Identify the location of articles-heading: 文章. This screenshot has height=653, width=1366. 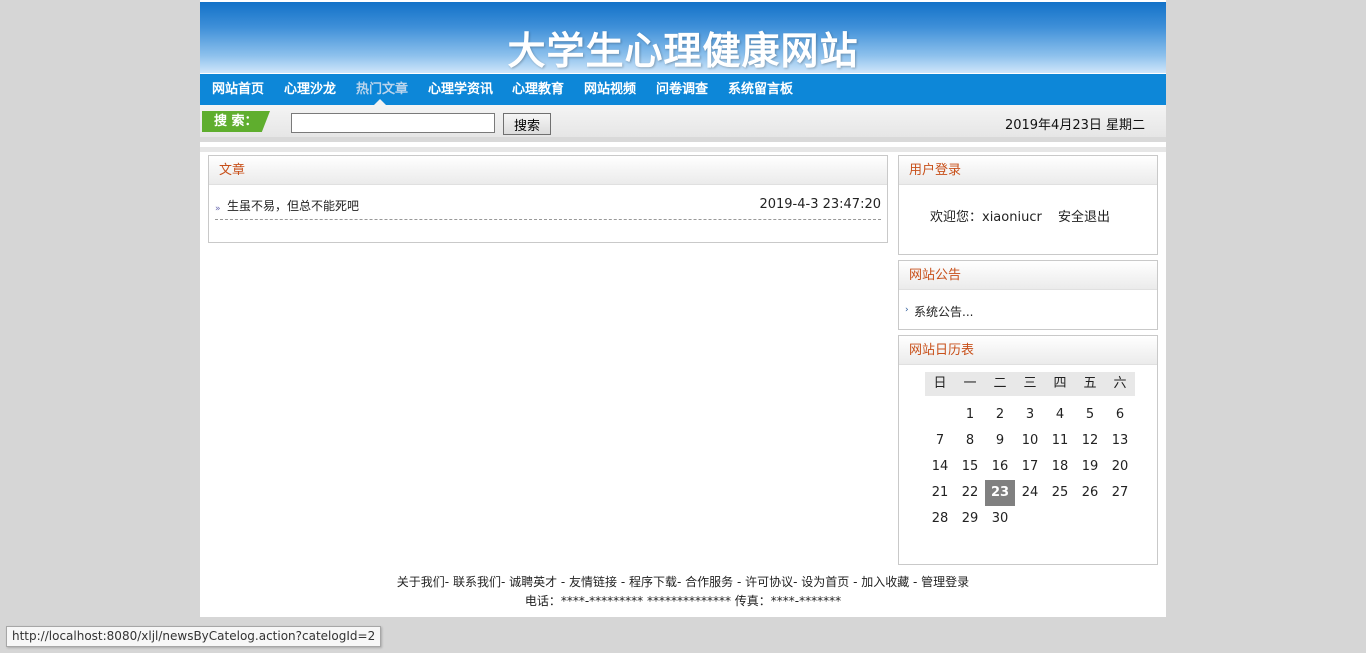
(548, 170).